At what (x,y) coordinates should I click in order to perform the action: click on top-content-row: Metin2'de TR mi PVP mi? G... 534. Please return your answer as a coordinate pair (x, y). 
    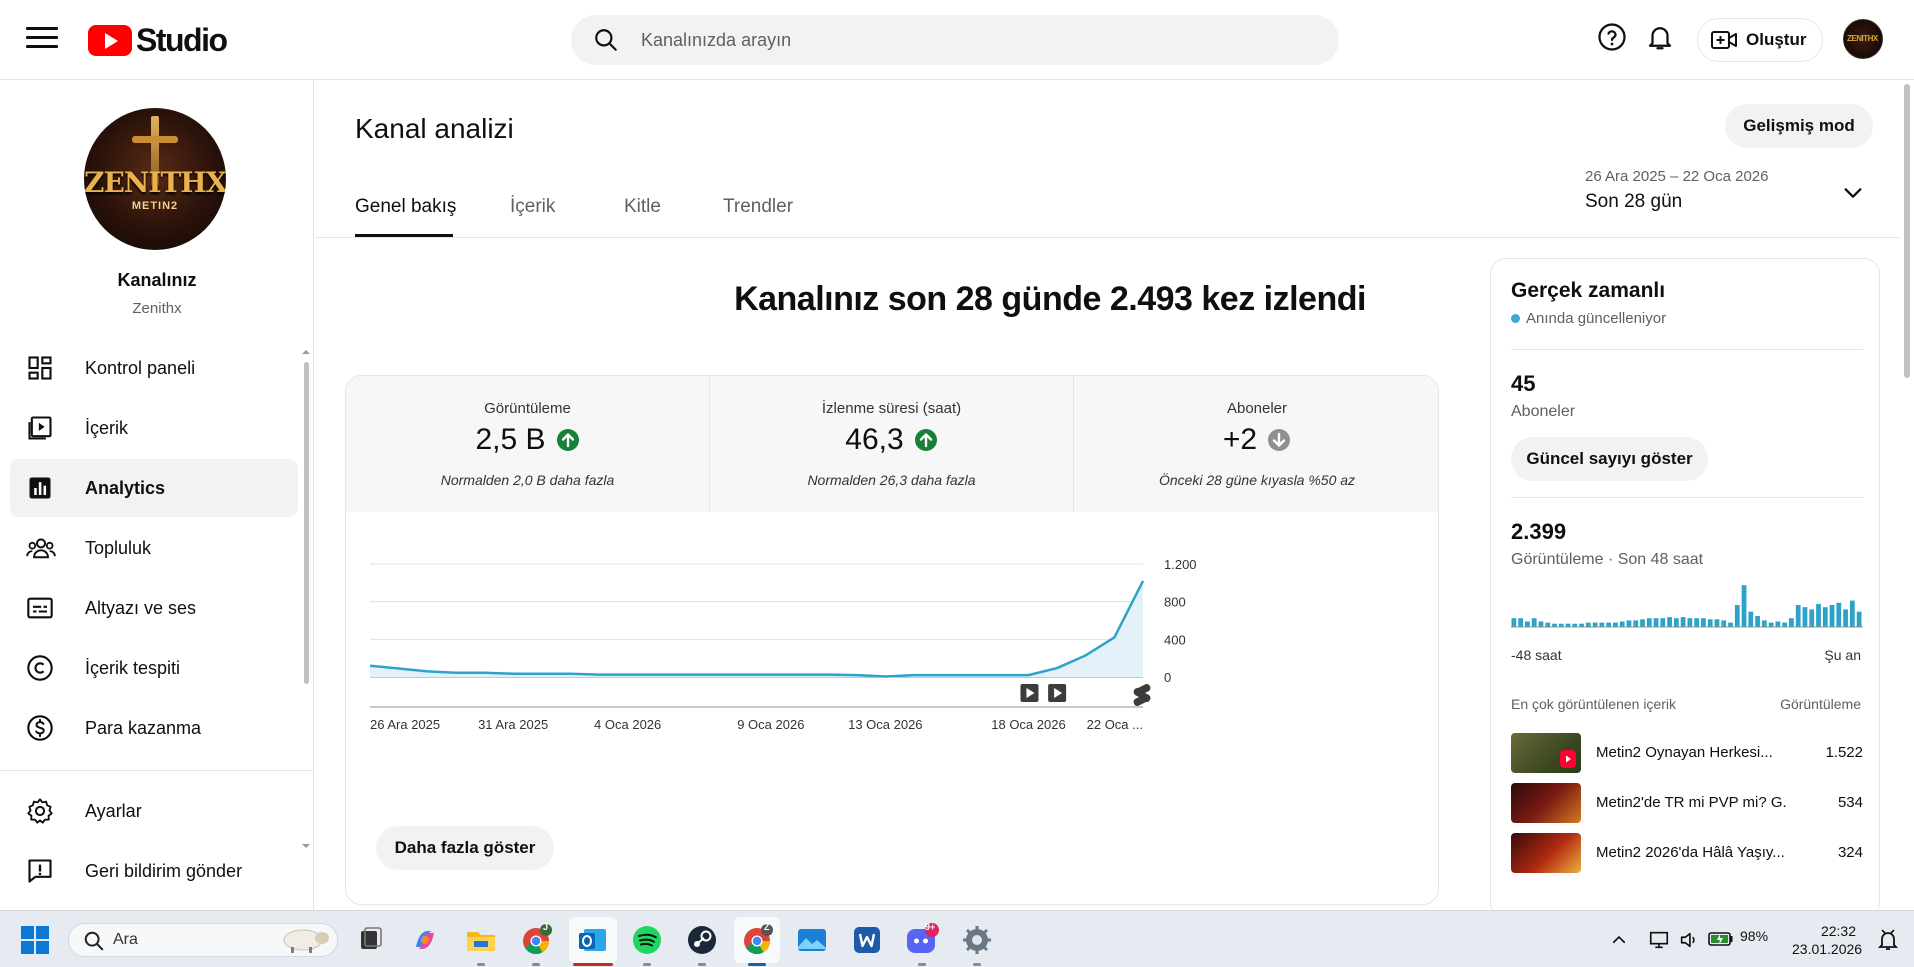
    Looking at the image, I should click on (1687, 803).